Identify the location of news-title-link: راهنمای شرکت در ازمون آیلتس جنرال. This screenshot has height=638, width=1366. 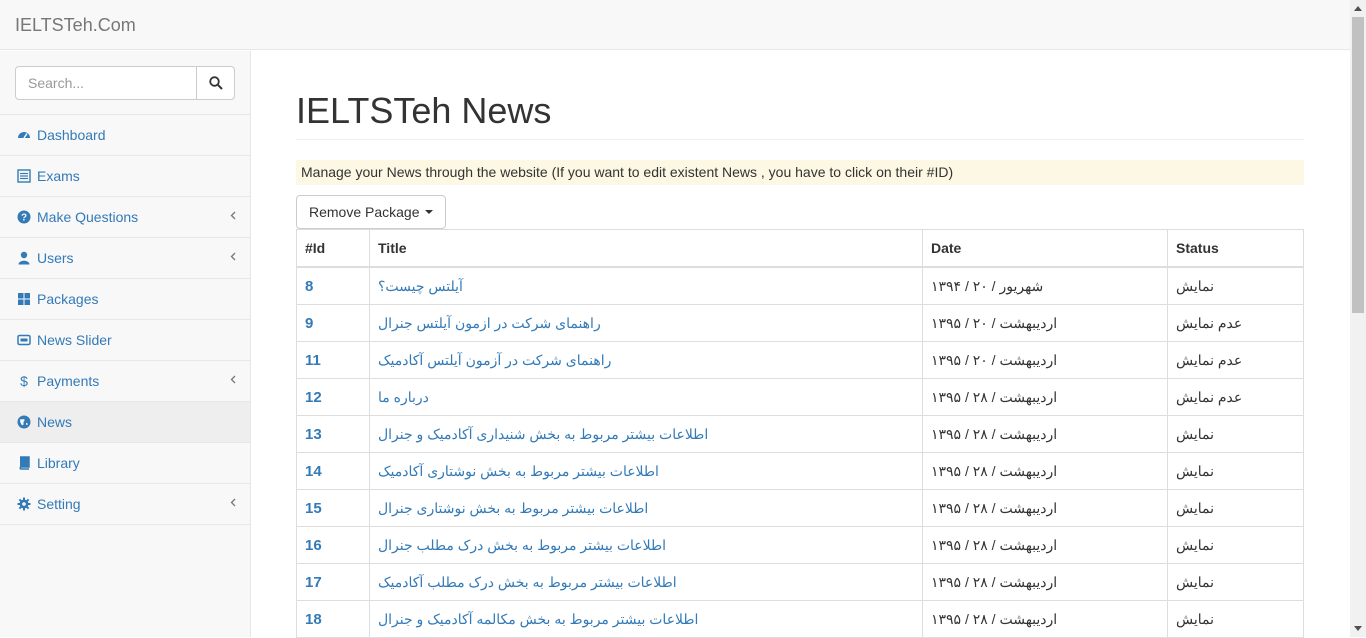
(489, 323).